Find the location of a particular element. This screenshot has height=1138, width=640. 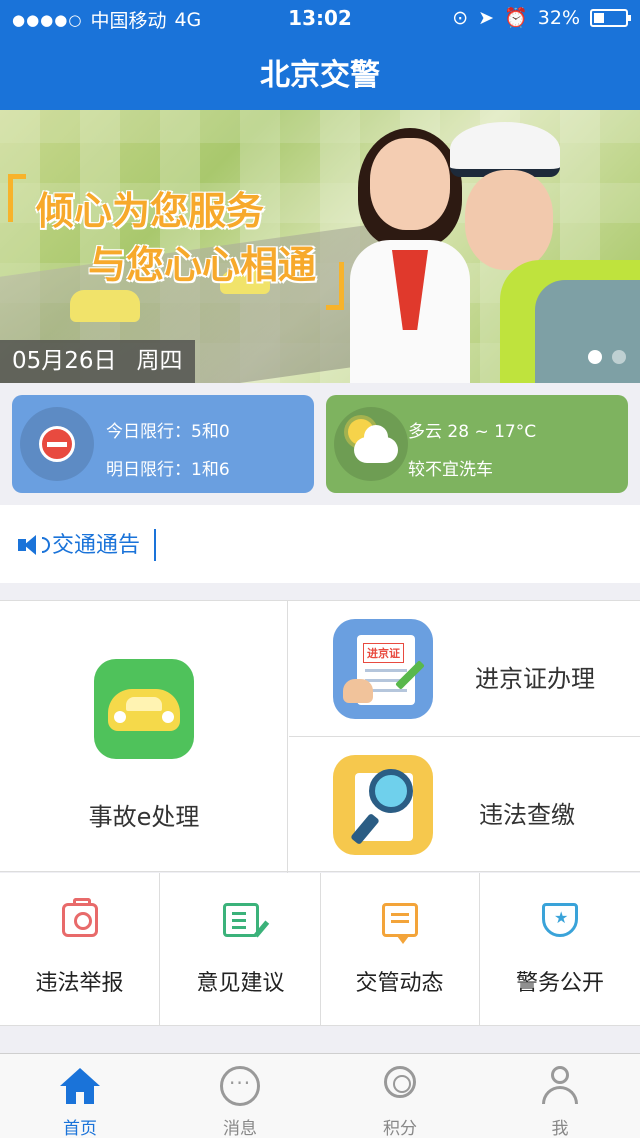

service-disclosure-label: 警务公开 is located at coordinates (559, 983).